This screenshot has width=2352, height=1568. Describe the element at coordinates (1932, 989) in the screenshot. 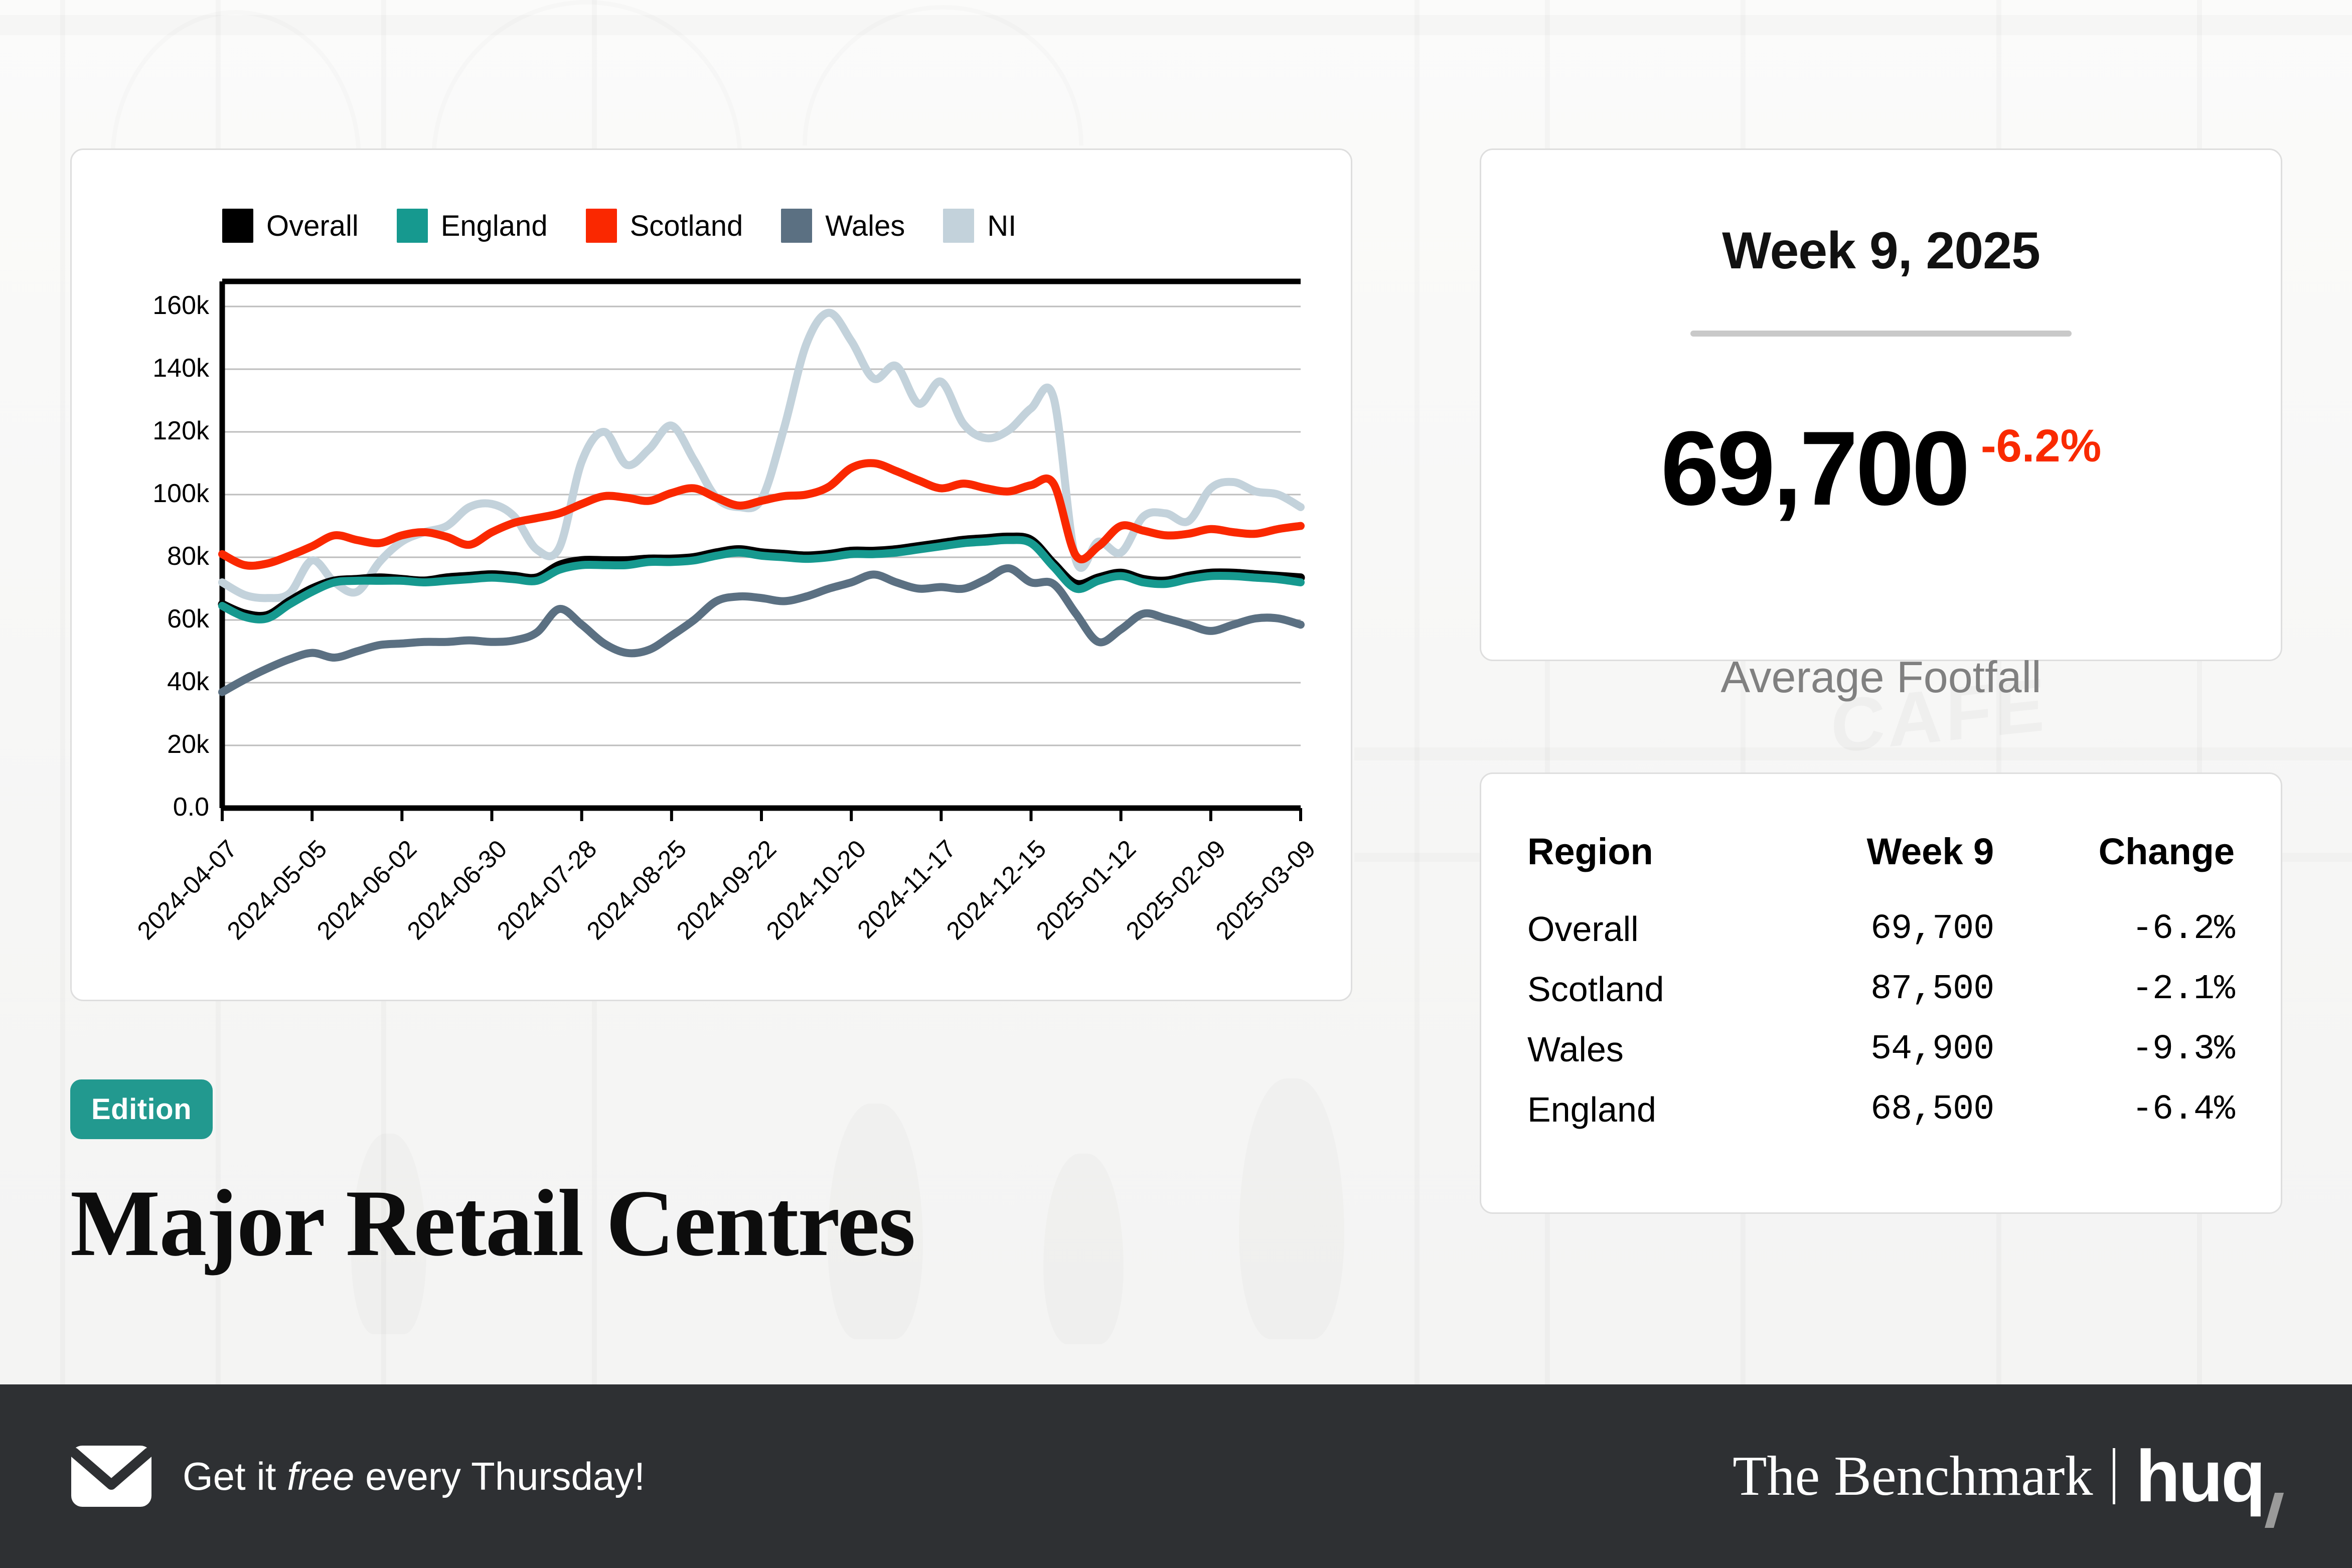

I see `week9-value: 87,500` at that location.